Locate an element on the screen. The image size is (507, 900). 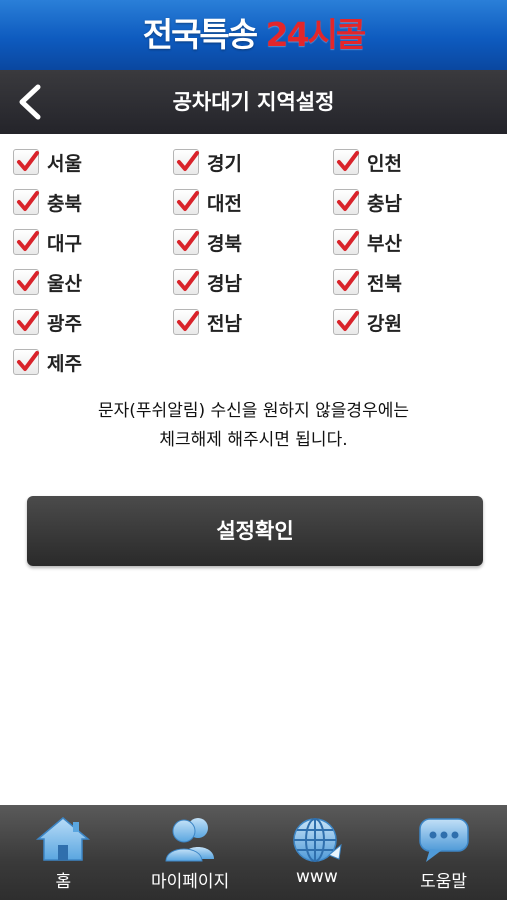
region-item: 대전 is located at coordinates (253, 202).